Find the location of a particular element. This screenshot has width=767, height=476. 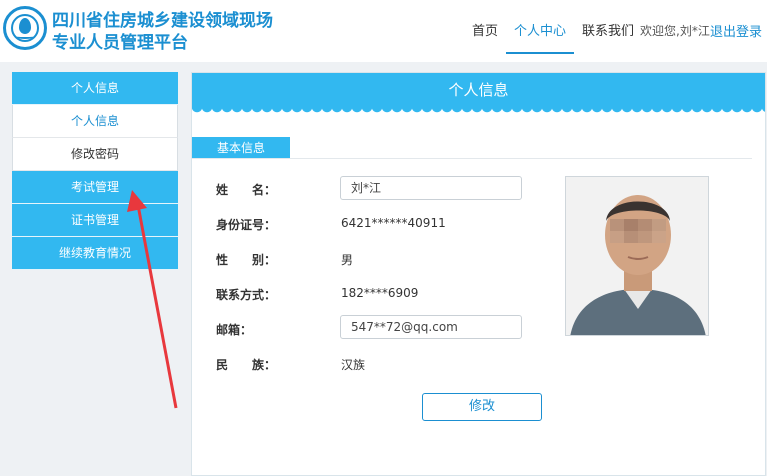

id-number-value: 6421******40911 is located at coordinates (393, 223).